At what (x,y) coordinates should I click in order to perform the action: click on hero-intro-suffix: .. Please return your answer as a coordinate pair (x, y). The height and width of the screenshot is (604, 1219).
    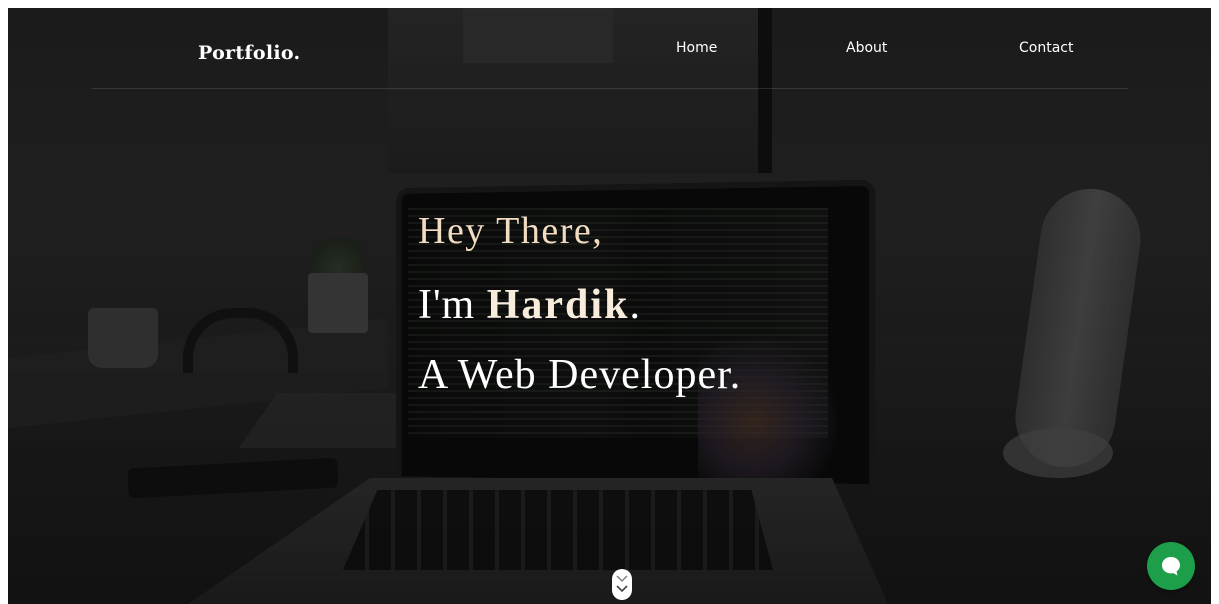
    Looking at the image, I should click on (635, 305).